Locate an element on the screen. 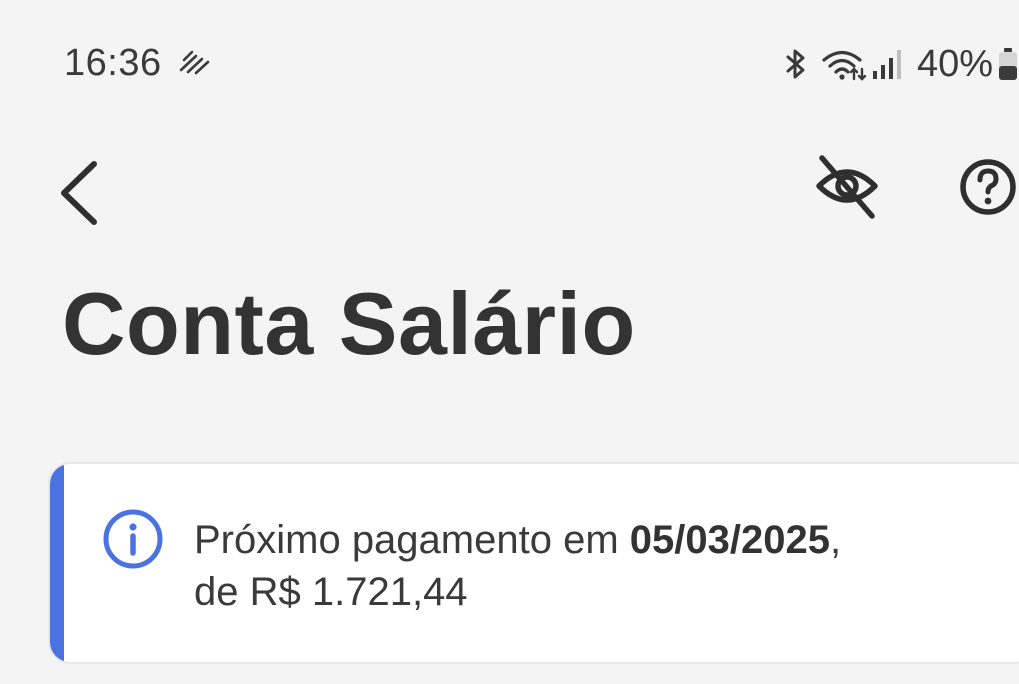 This screenshot has width=1019, height=684. back-button is located at coordinates (81, 185).